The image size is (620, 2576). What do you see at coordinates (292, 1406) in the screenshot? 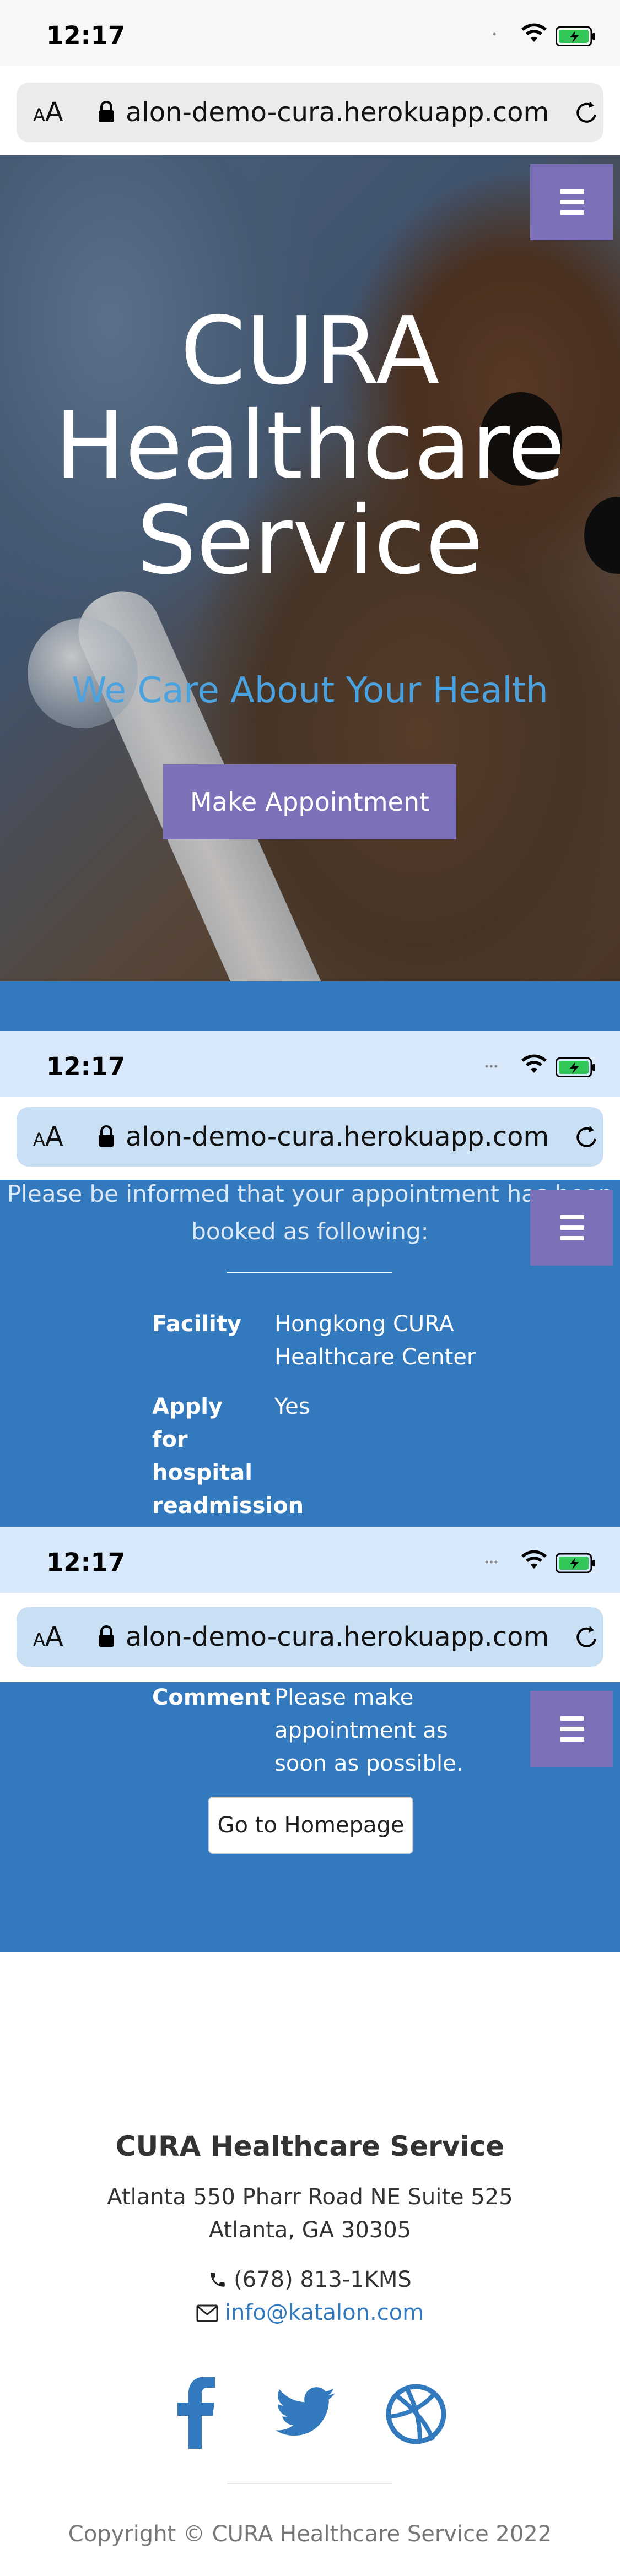
I see `readmission-value: Yes` at bounding box center [292, 1406].